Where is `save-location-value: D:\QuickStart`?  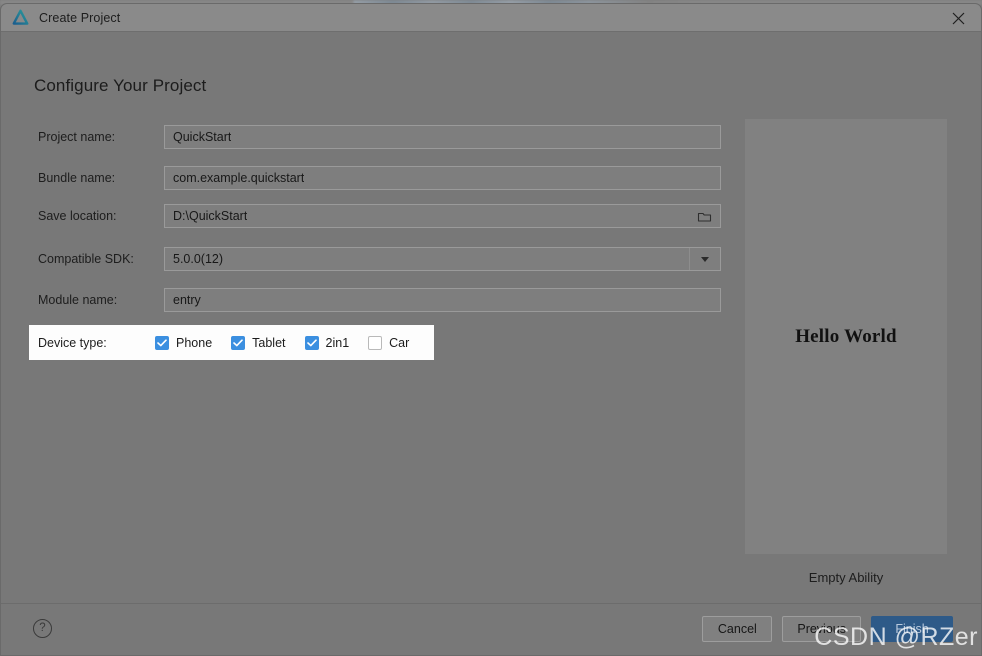
save-location-value: D:\QuickStart is located at coordinates (210, 216).